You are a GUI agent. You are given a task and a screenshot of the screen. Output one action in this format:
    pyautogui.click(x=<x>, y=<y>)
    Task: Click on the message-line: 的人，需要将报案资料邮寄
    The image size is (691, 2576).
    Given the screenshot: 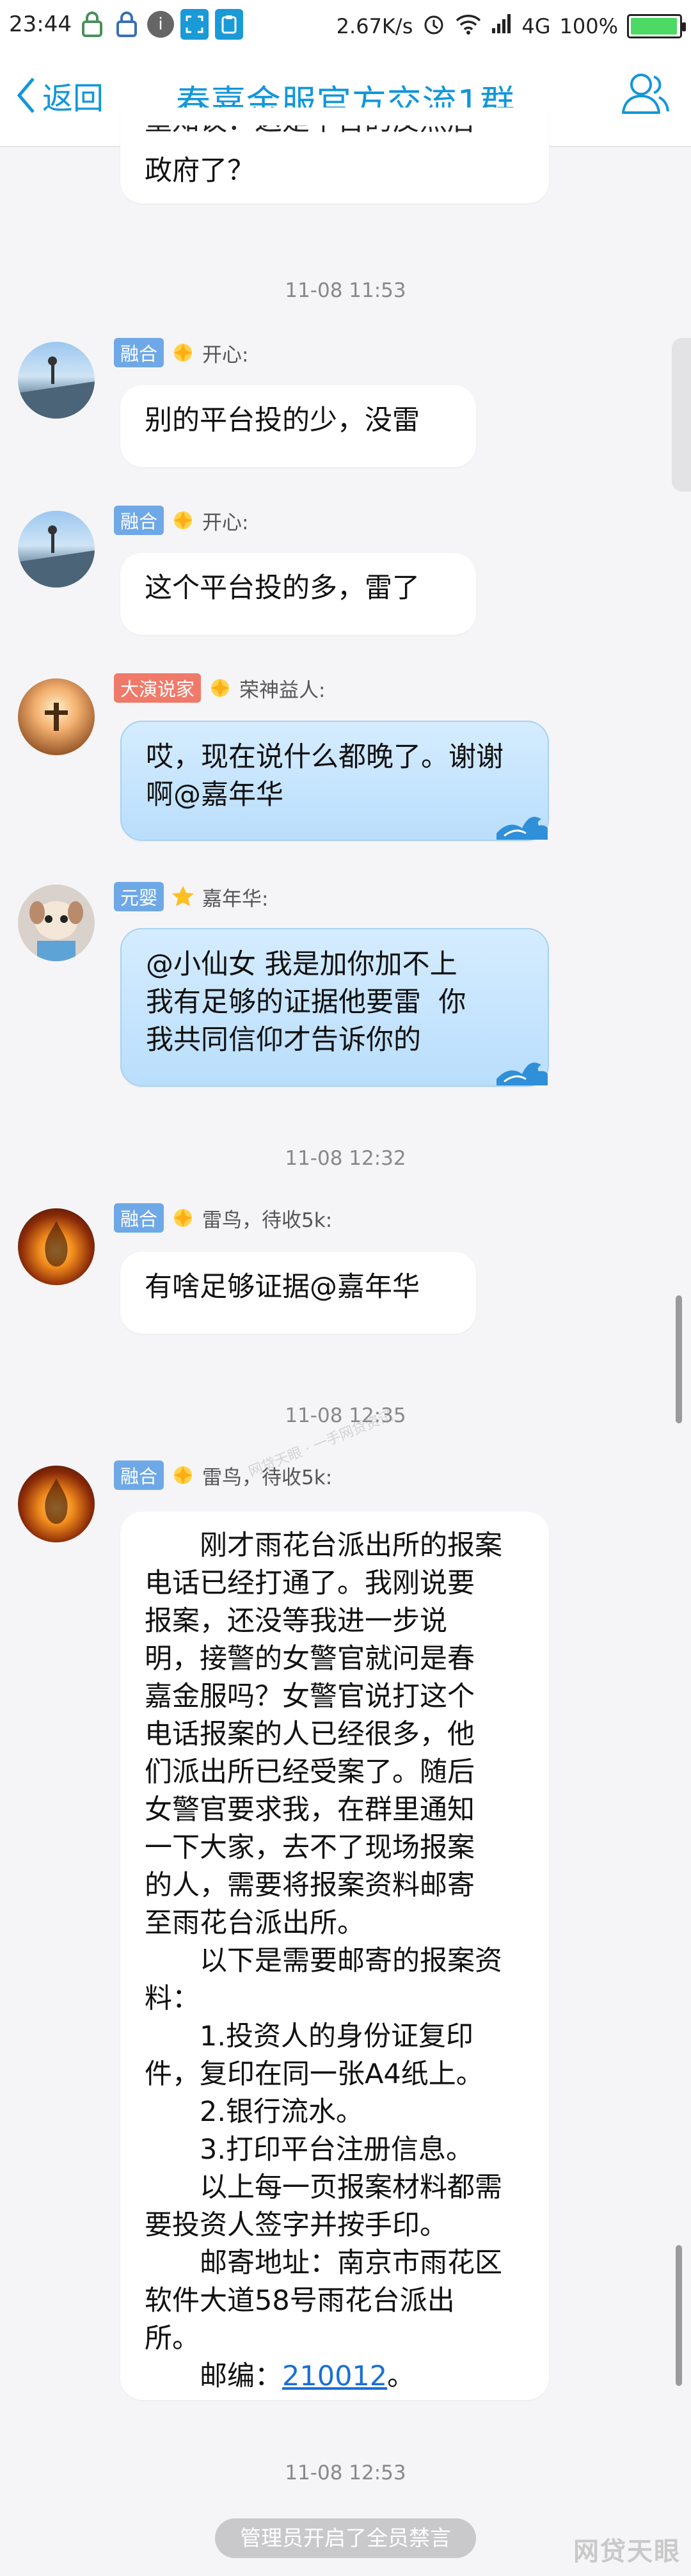 What is the action you would take?
    pyautogui.click(x=310, y=1885)
    